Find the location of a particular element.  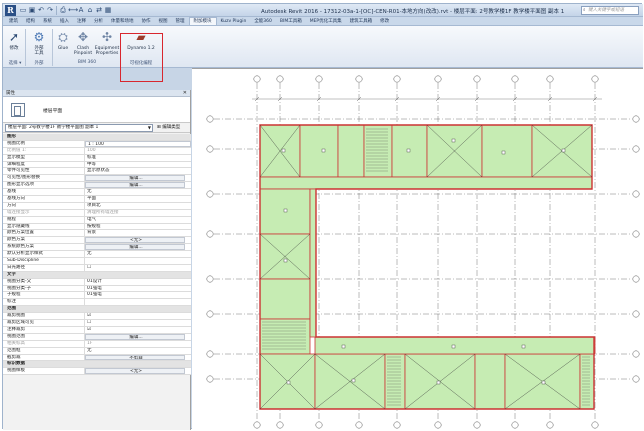

open-icon: ▭ is located at coordinates (23, 10).